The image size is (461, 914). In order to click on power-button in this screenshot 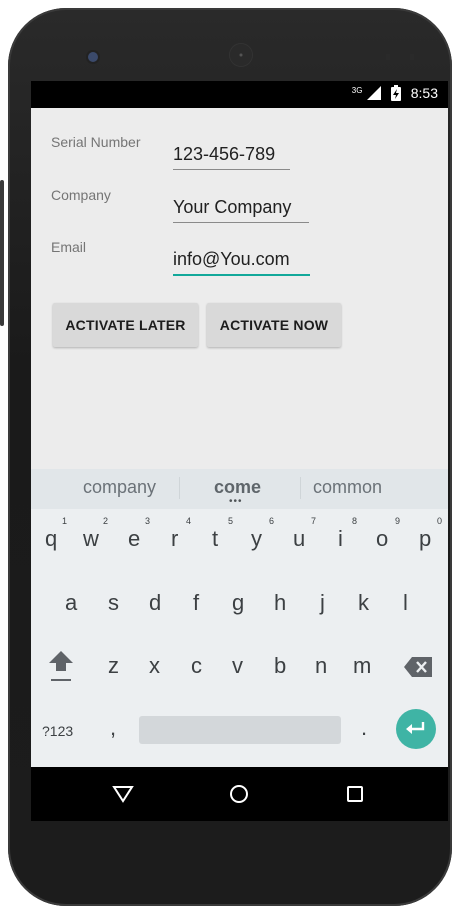, I will do `click(2, 281)`.